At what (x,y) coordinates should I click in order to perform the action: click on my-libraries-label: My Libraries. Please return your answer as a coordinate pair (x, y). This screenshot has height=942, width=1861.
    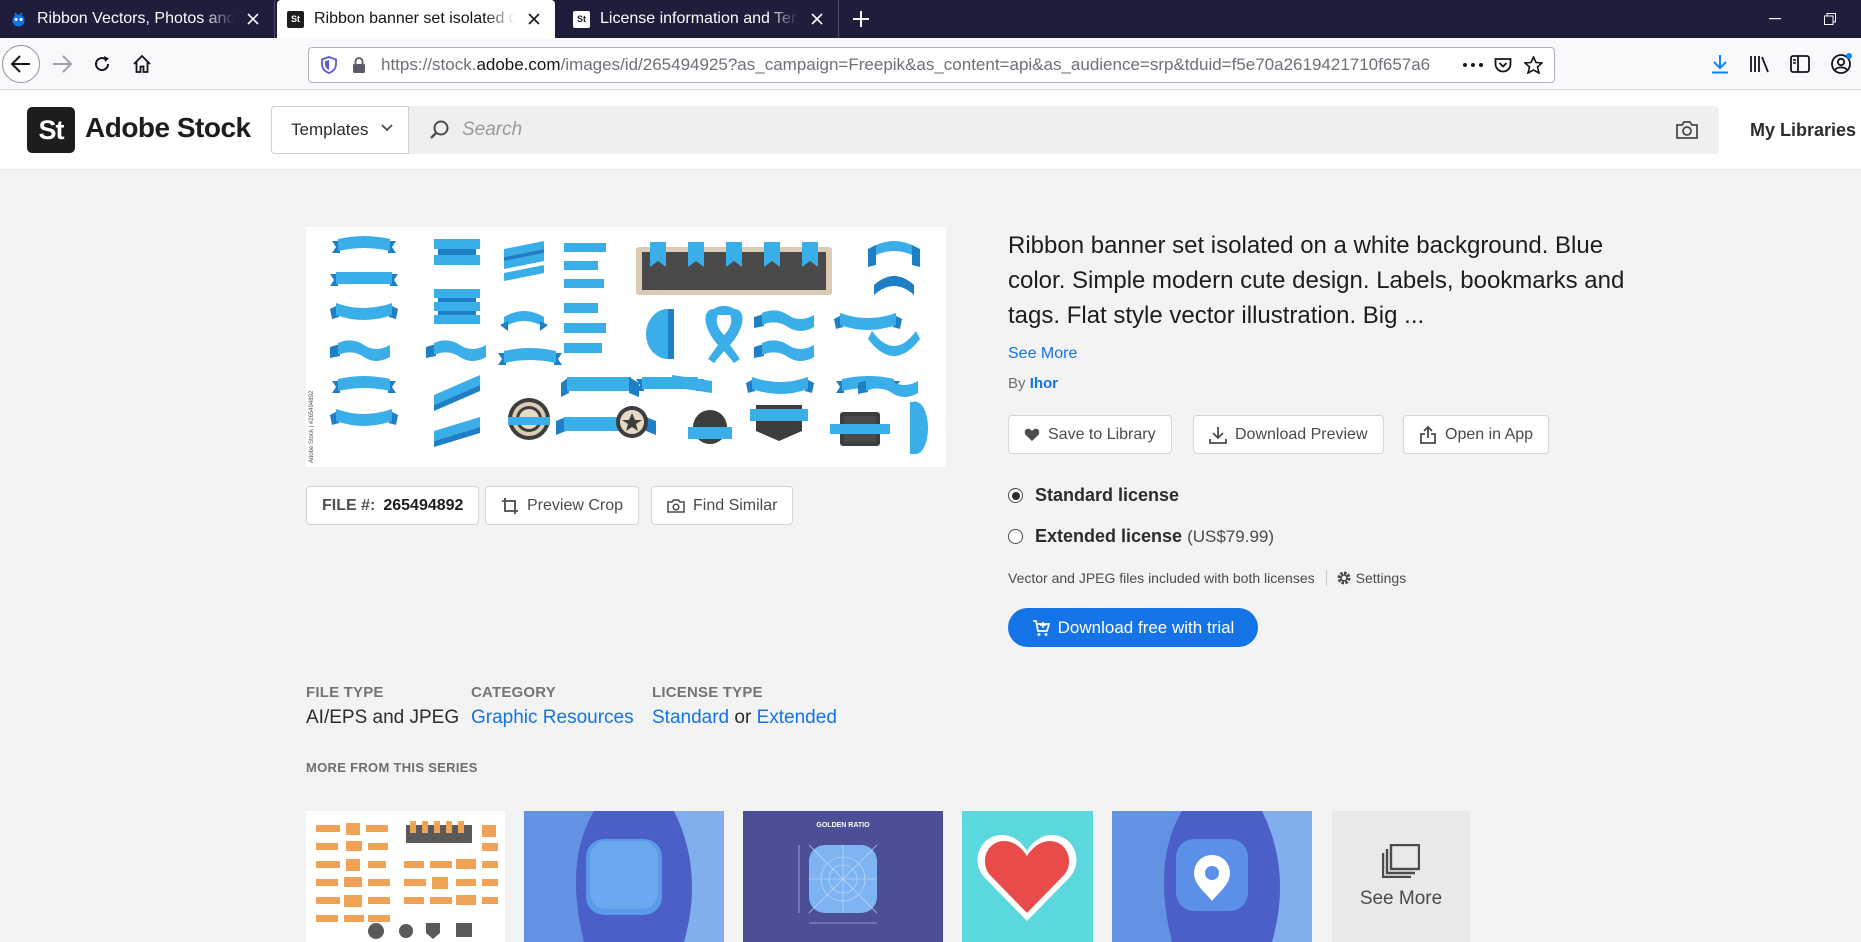
    Looking at the image, I should click on (1803, 130).